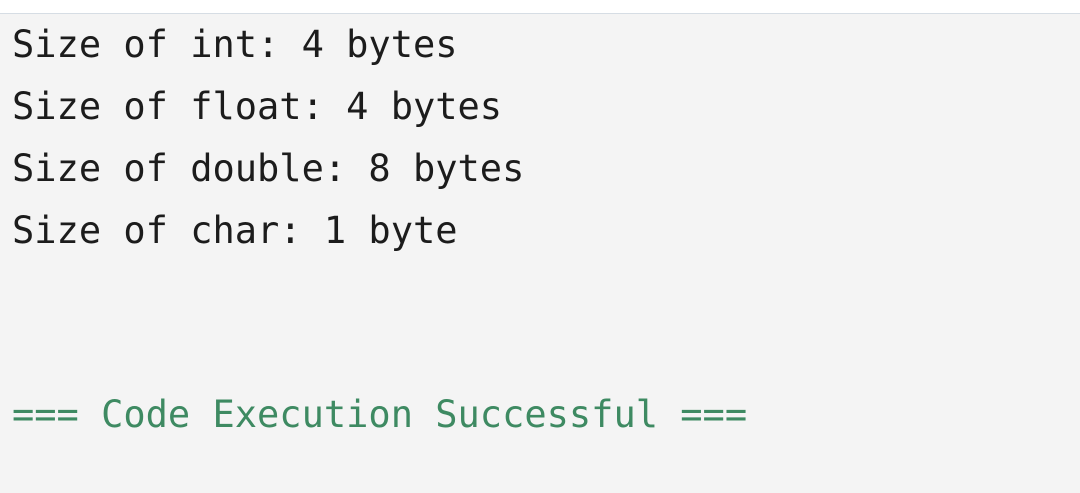 Image resolution: width=1080 pixels, height=493 pixels. I want to click on output-line: Size of int: 4 bytes, so click(235, 44).